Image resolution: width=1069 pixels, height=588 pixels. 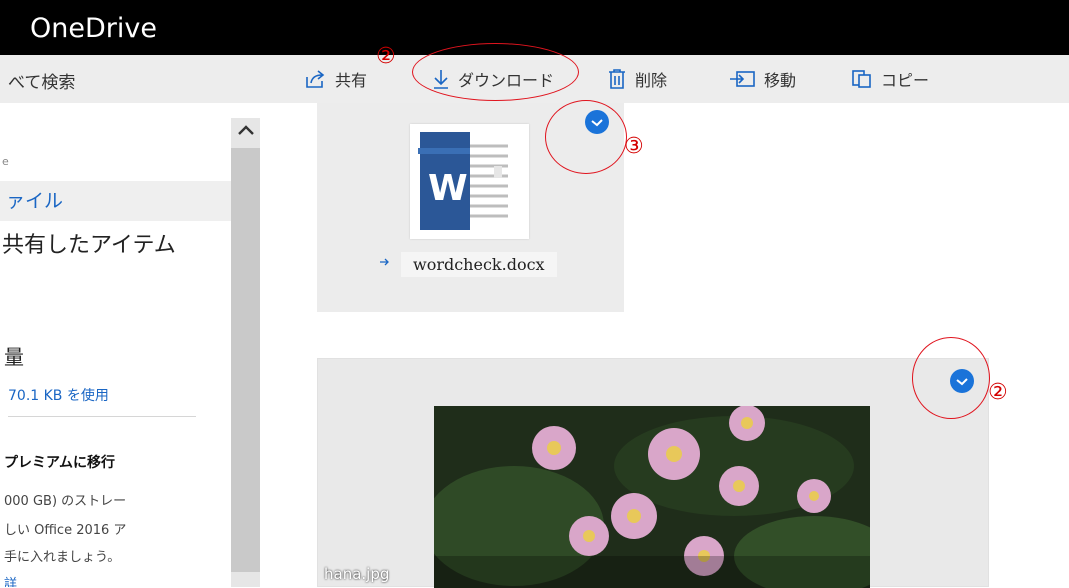 What do you see at coordinates (116, 201) in the screenshot?
I see `sidebar-item-files: ァイル` at bounding box center [116, 201].